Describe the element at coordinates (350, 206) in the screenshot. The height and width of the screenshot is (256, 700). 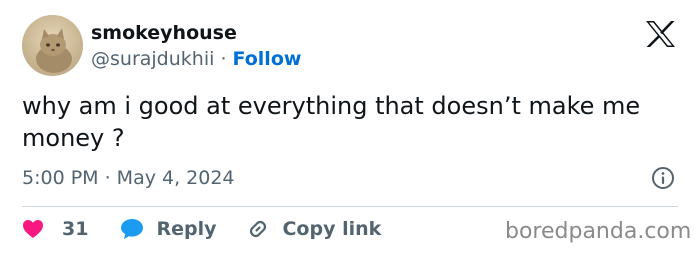
I see `divider` at that location.